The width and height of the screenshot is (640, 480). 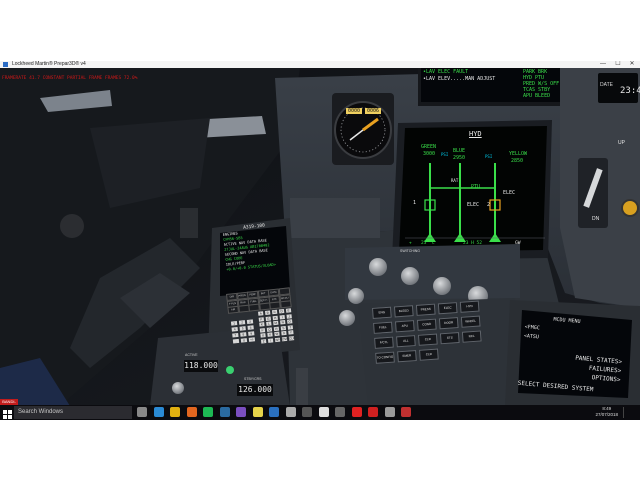 I want to click on firefox-icon, so click(x=191, y=412).